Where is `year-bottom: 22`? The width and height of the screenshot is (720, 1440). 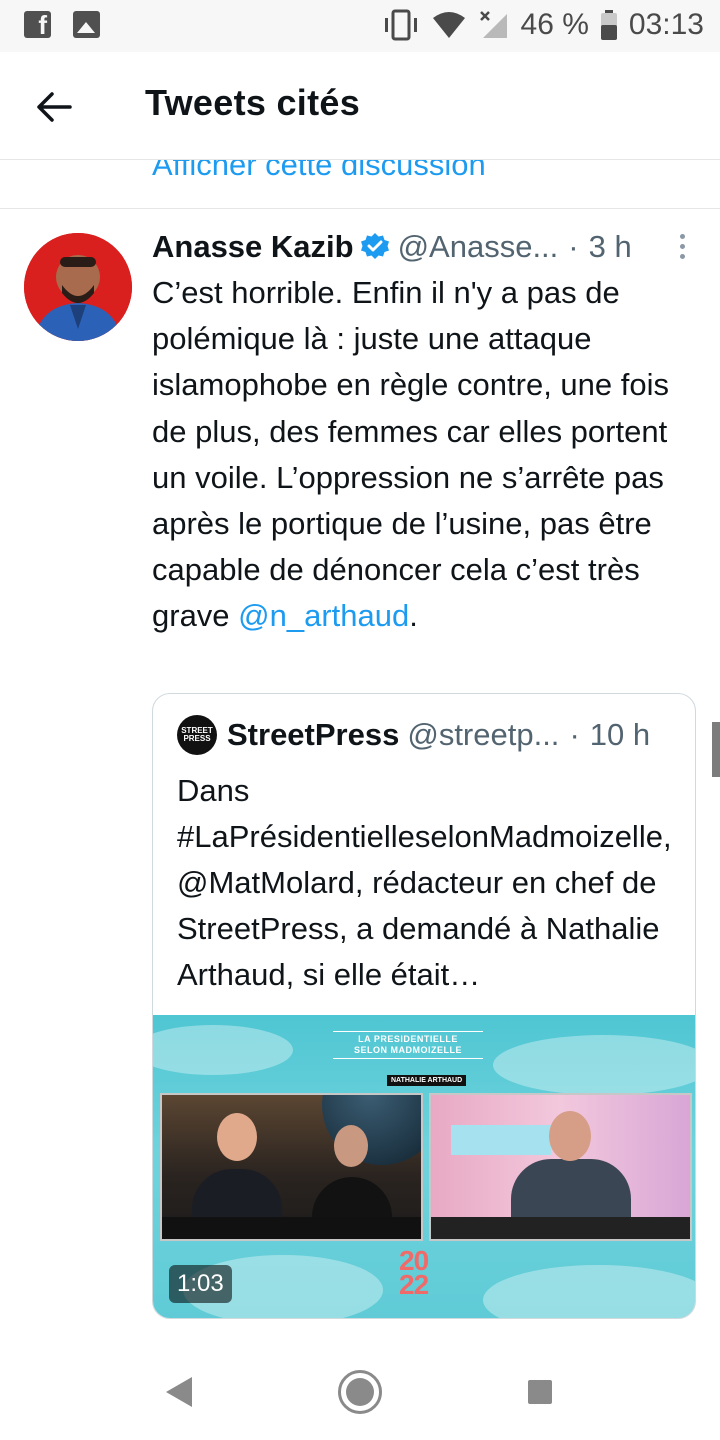 year-bottom: 22 is located at coordinates (414, 1284).